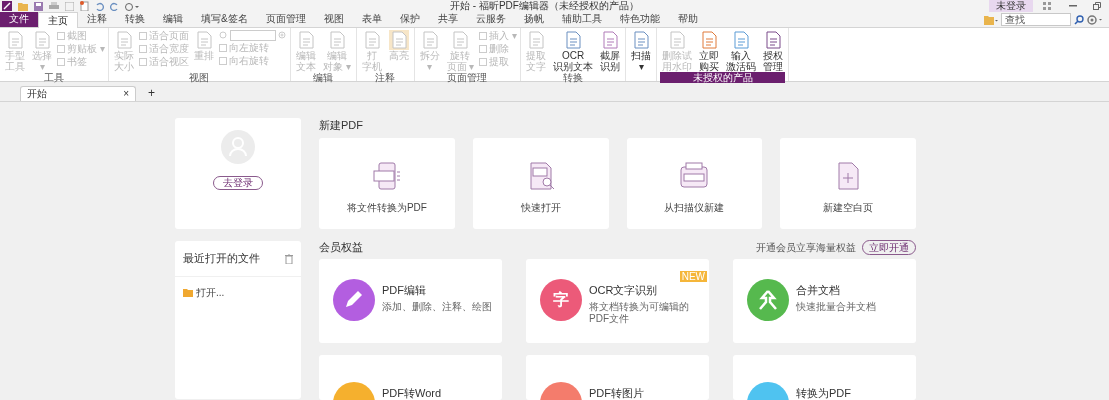 The width and height of the screenshot is (1109, 400). Describe the element at coordinates (581, 19) in the screenshot. I see `ribbon-tab: 辅助工具` at that location.